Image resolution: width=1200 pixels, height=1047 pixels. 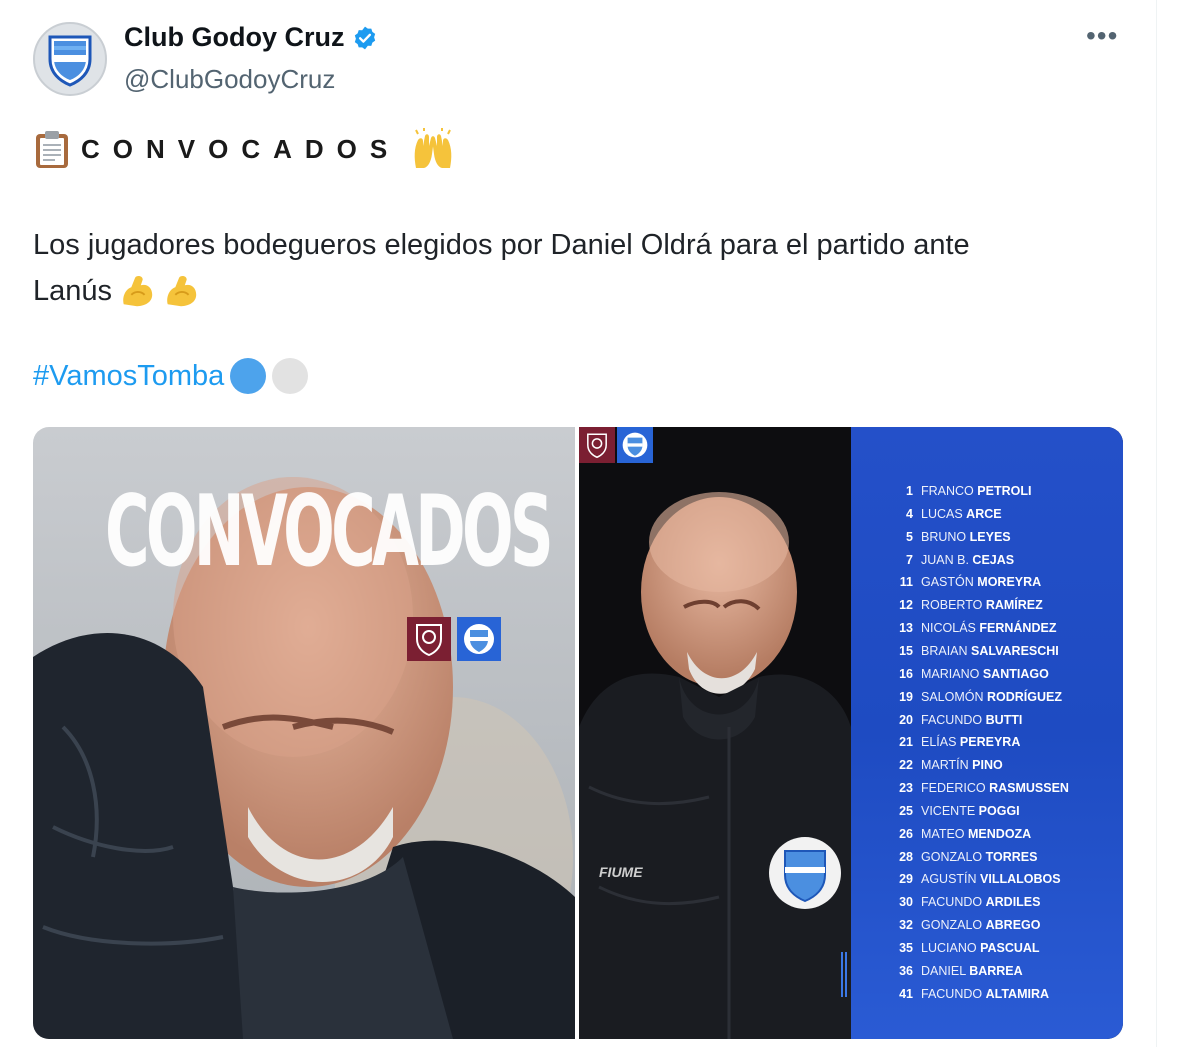 I want to click on squad-list-item: 22 MARTÍN PINO, so click(x=943, y=765).